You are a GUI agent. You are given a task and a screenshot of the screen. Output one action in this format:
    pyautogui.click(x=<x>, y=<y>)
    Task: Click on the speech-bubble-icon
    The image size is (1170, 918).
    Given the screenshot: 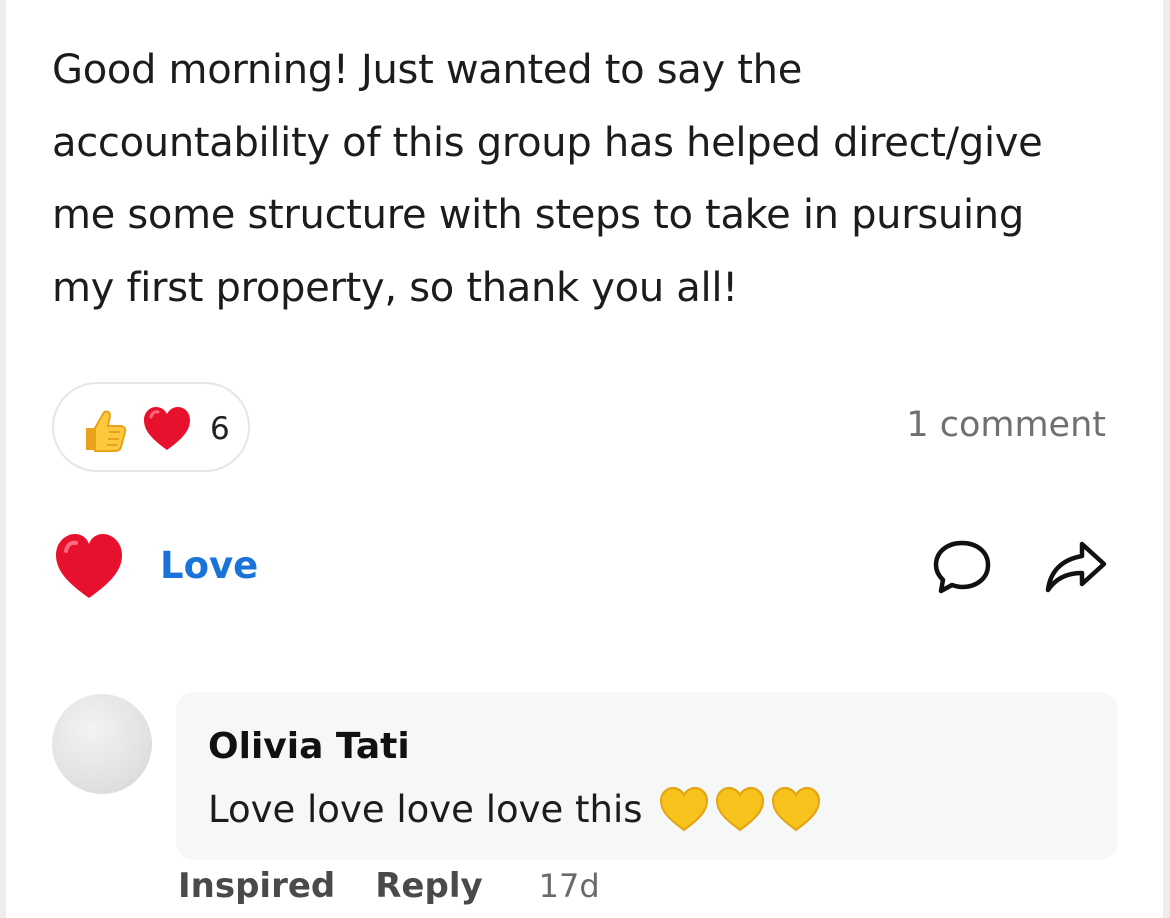 What is the action you would take?
    pyautogui.click(x=962, y=567)
    